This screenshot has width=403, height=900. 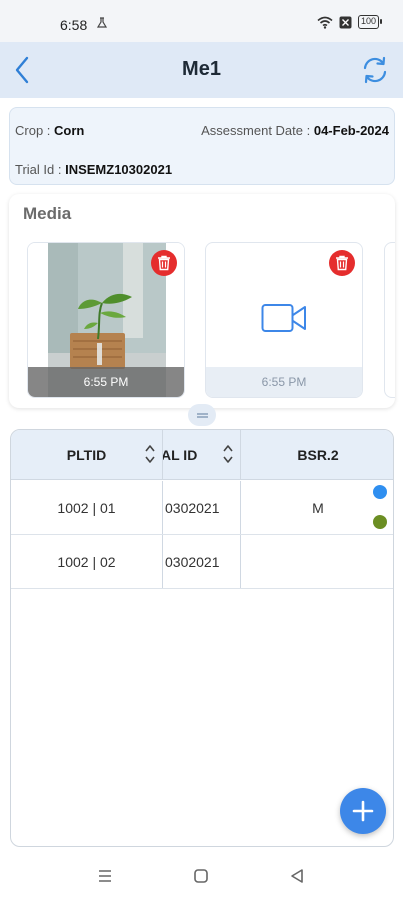 I want to click on photo-timestamp: 6:55 PM, so click(x=106, y=382).